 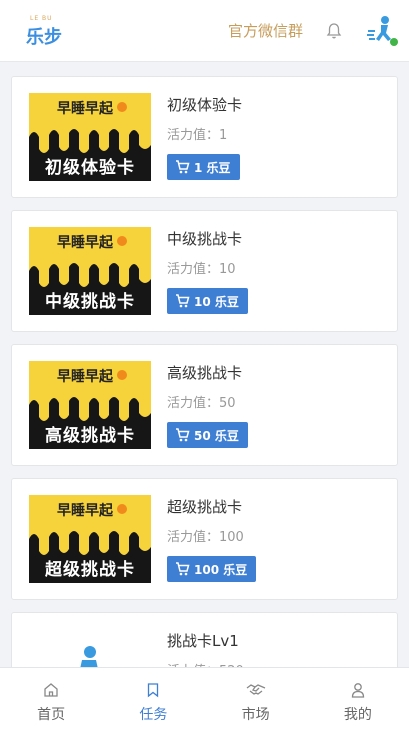 I want to click on card-title: 中级挑战卡, so click(x=205, y=239).